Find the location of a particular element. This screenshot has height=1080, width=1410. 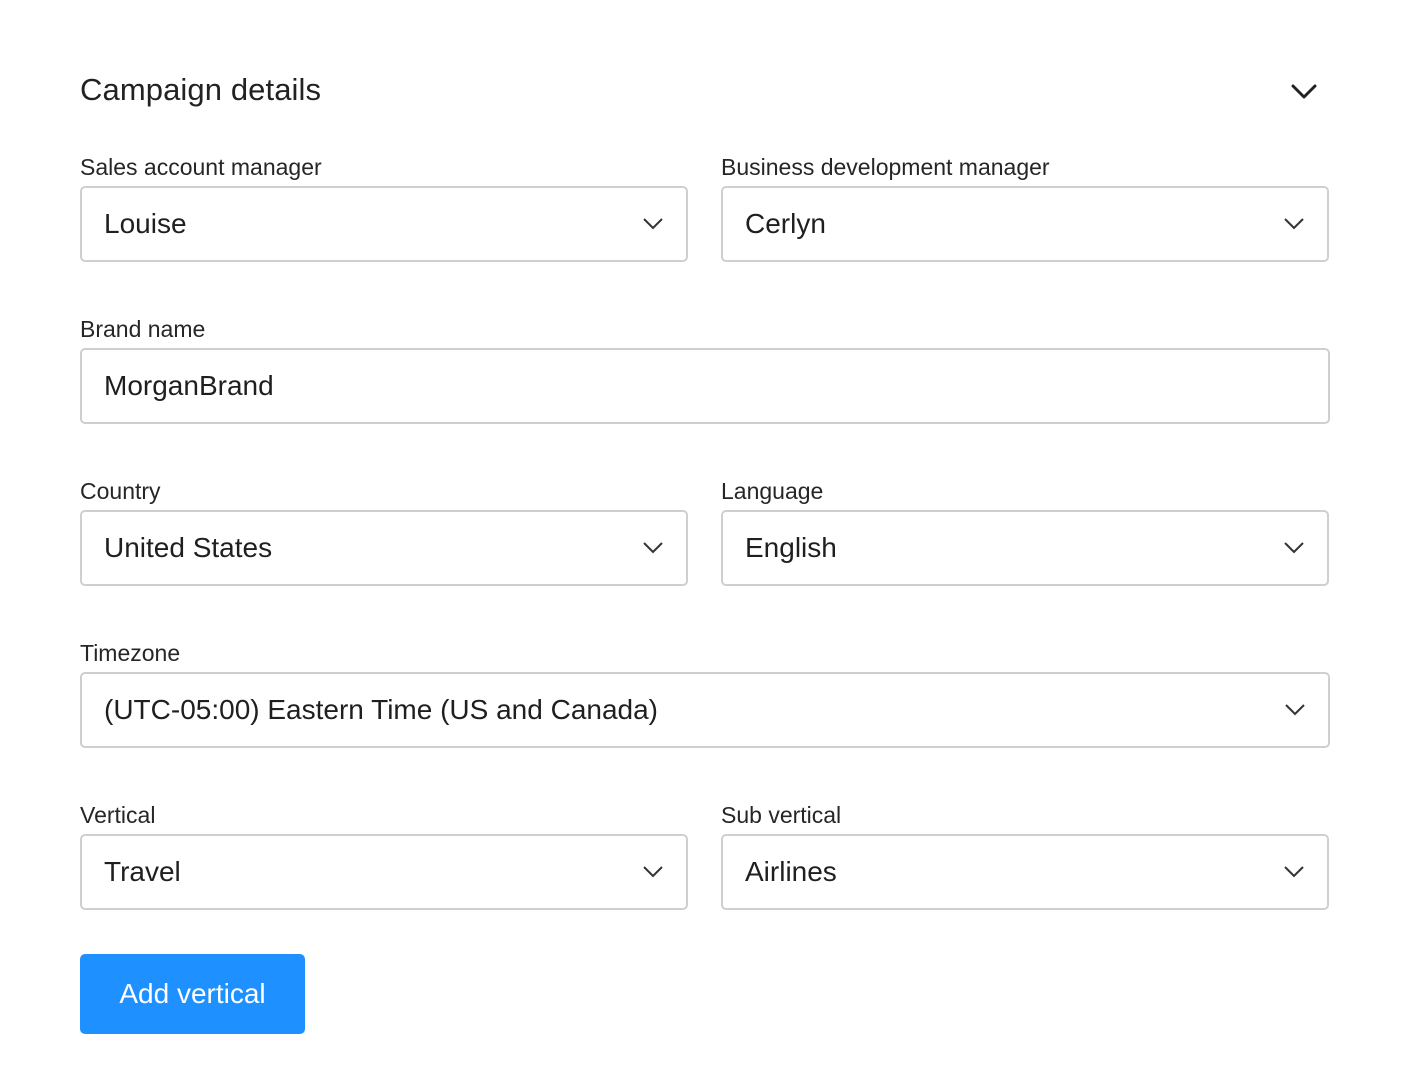

country-label: Country is located at coordinates (120, 491).